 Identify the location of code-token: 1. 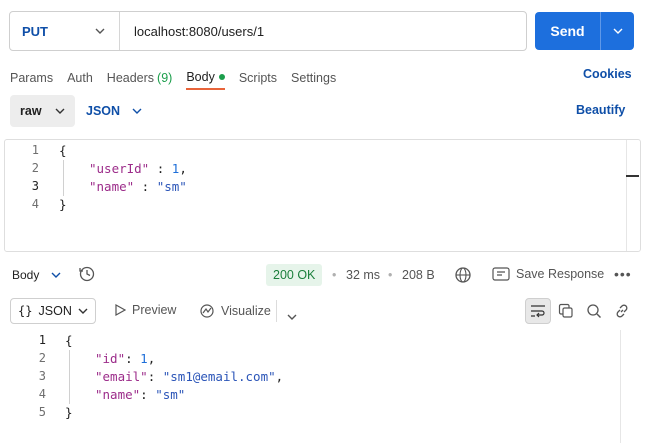
(144, 358).